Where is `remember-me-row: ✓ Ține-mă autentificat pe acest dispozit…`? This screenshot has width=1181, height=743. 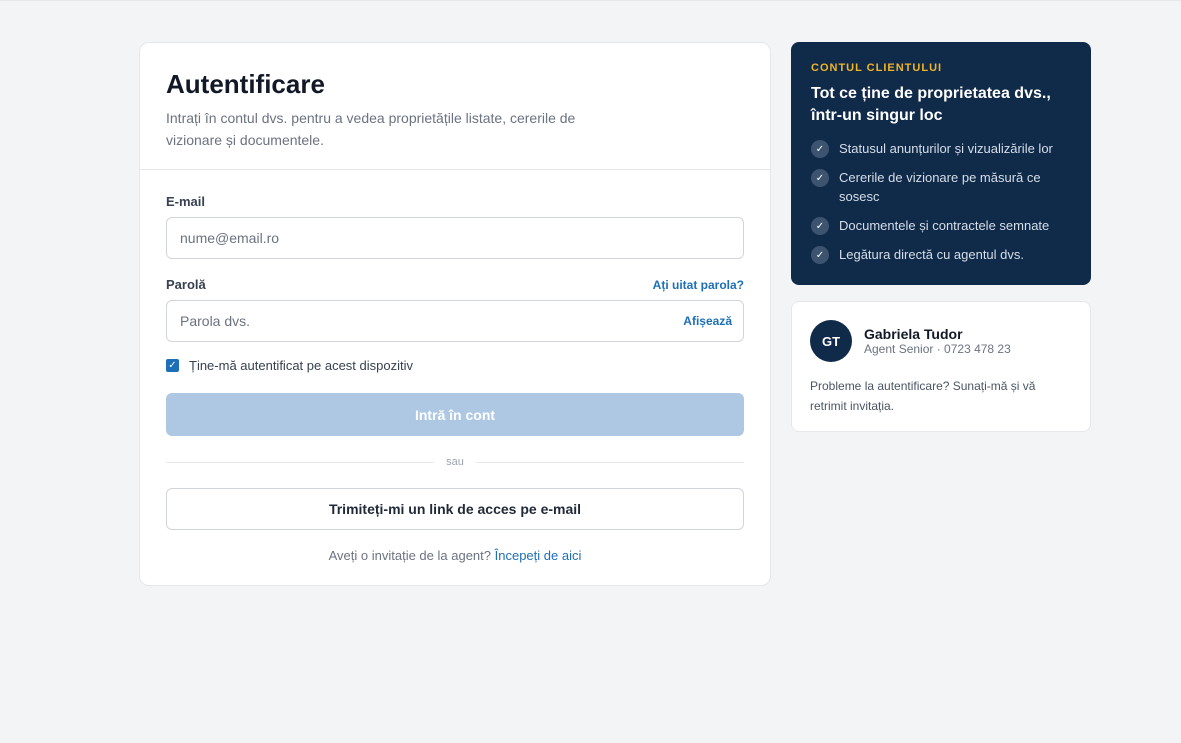 remember-me-row: ✓ Ține-mă autentificat pe acest dispozit… is located at coordinates (455, 365).